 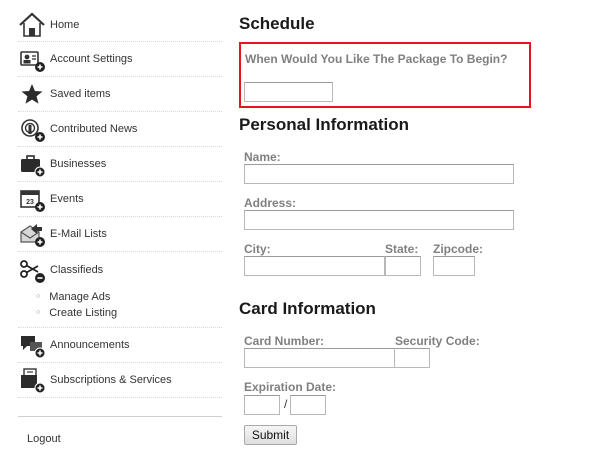 I want to click on sidebar-item-label: Announcements, so click(x=90, y=345).